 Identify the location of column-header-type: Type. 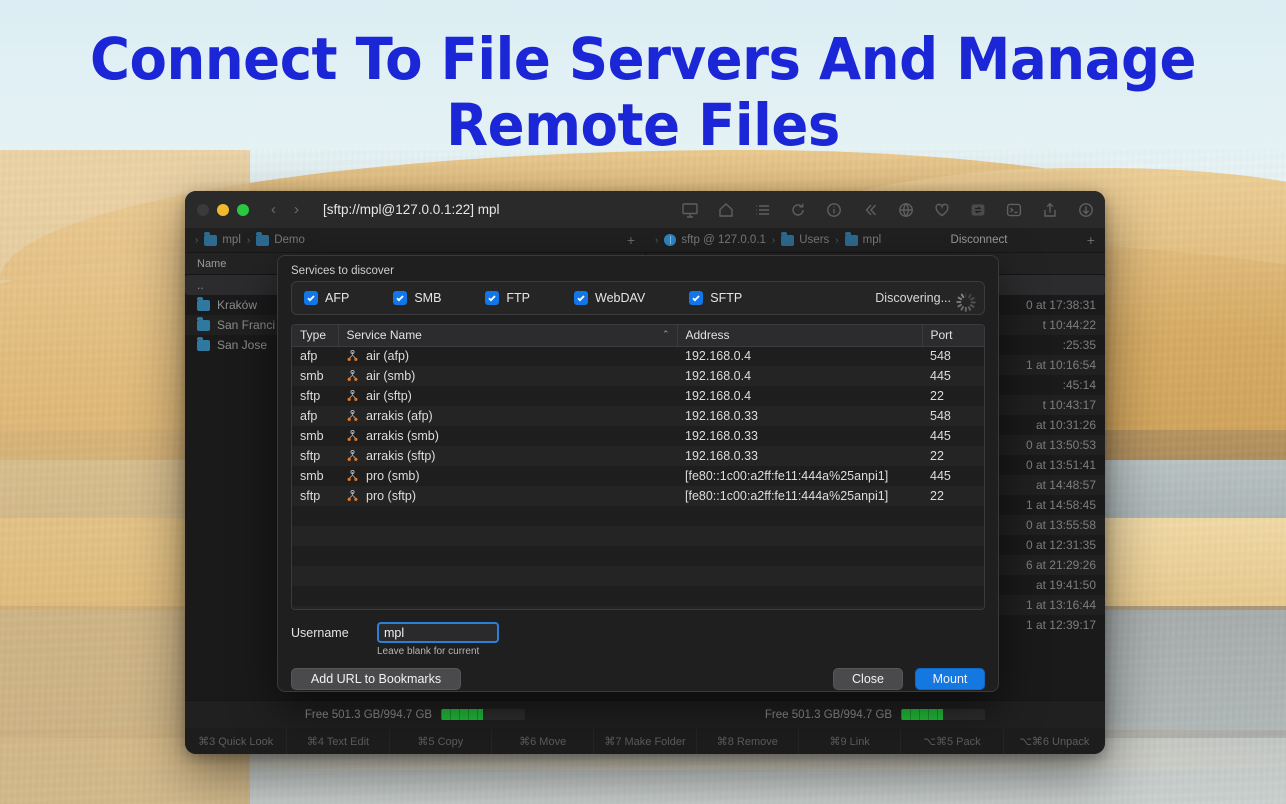
(315, 336).